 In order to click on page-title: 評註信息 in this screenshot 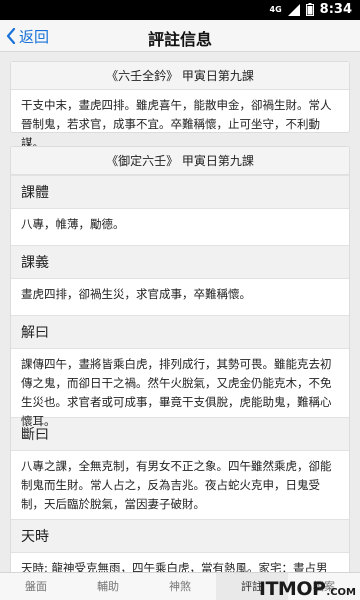, I will do `click(179, 39)`.